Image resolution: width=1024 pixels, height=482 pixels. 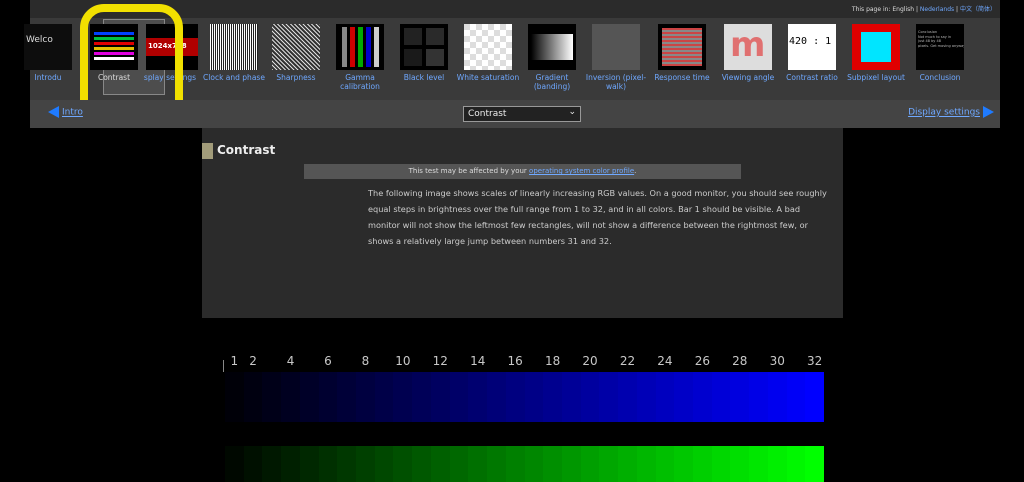 What do you see at coordinates (812, 60) in the screenshot?
I see `nav-item-contrast-ratio: 420 : 1 Contrast ratio` at bounding box center [812, 60].